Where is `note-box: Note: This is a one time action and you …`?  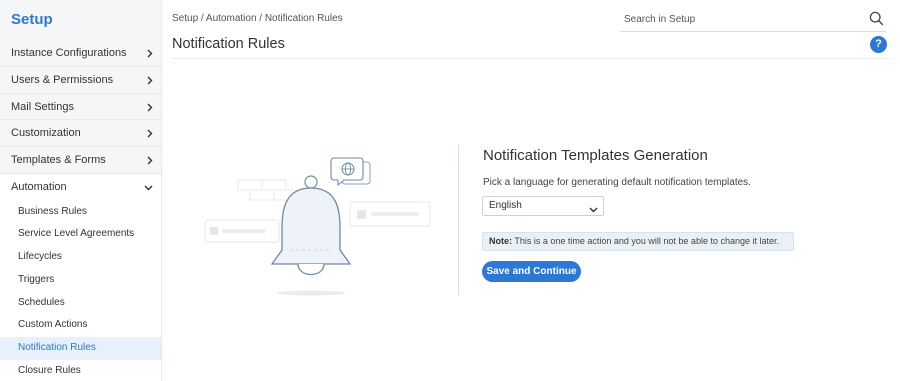 note-box: Note: This is a one time action and you … is located at coordinates (638, 241).